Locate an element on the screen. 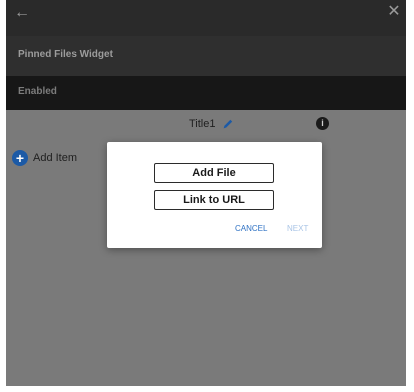  widget-type-label: Pinned Files Widget is located at coordinates (65, 54).